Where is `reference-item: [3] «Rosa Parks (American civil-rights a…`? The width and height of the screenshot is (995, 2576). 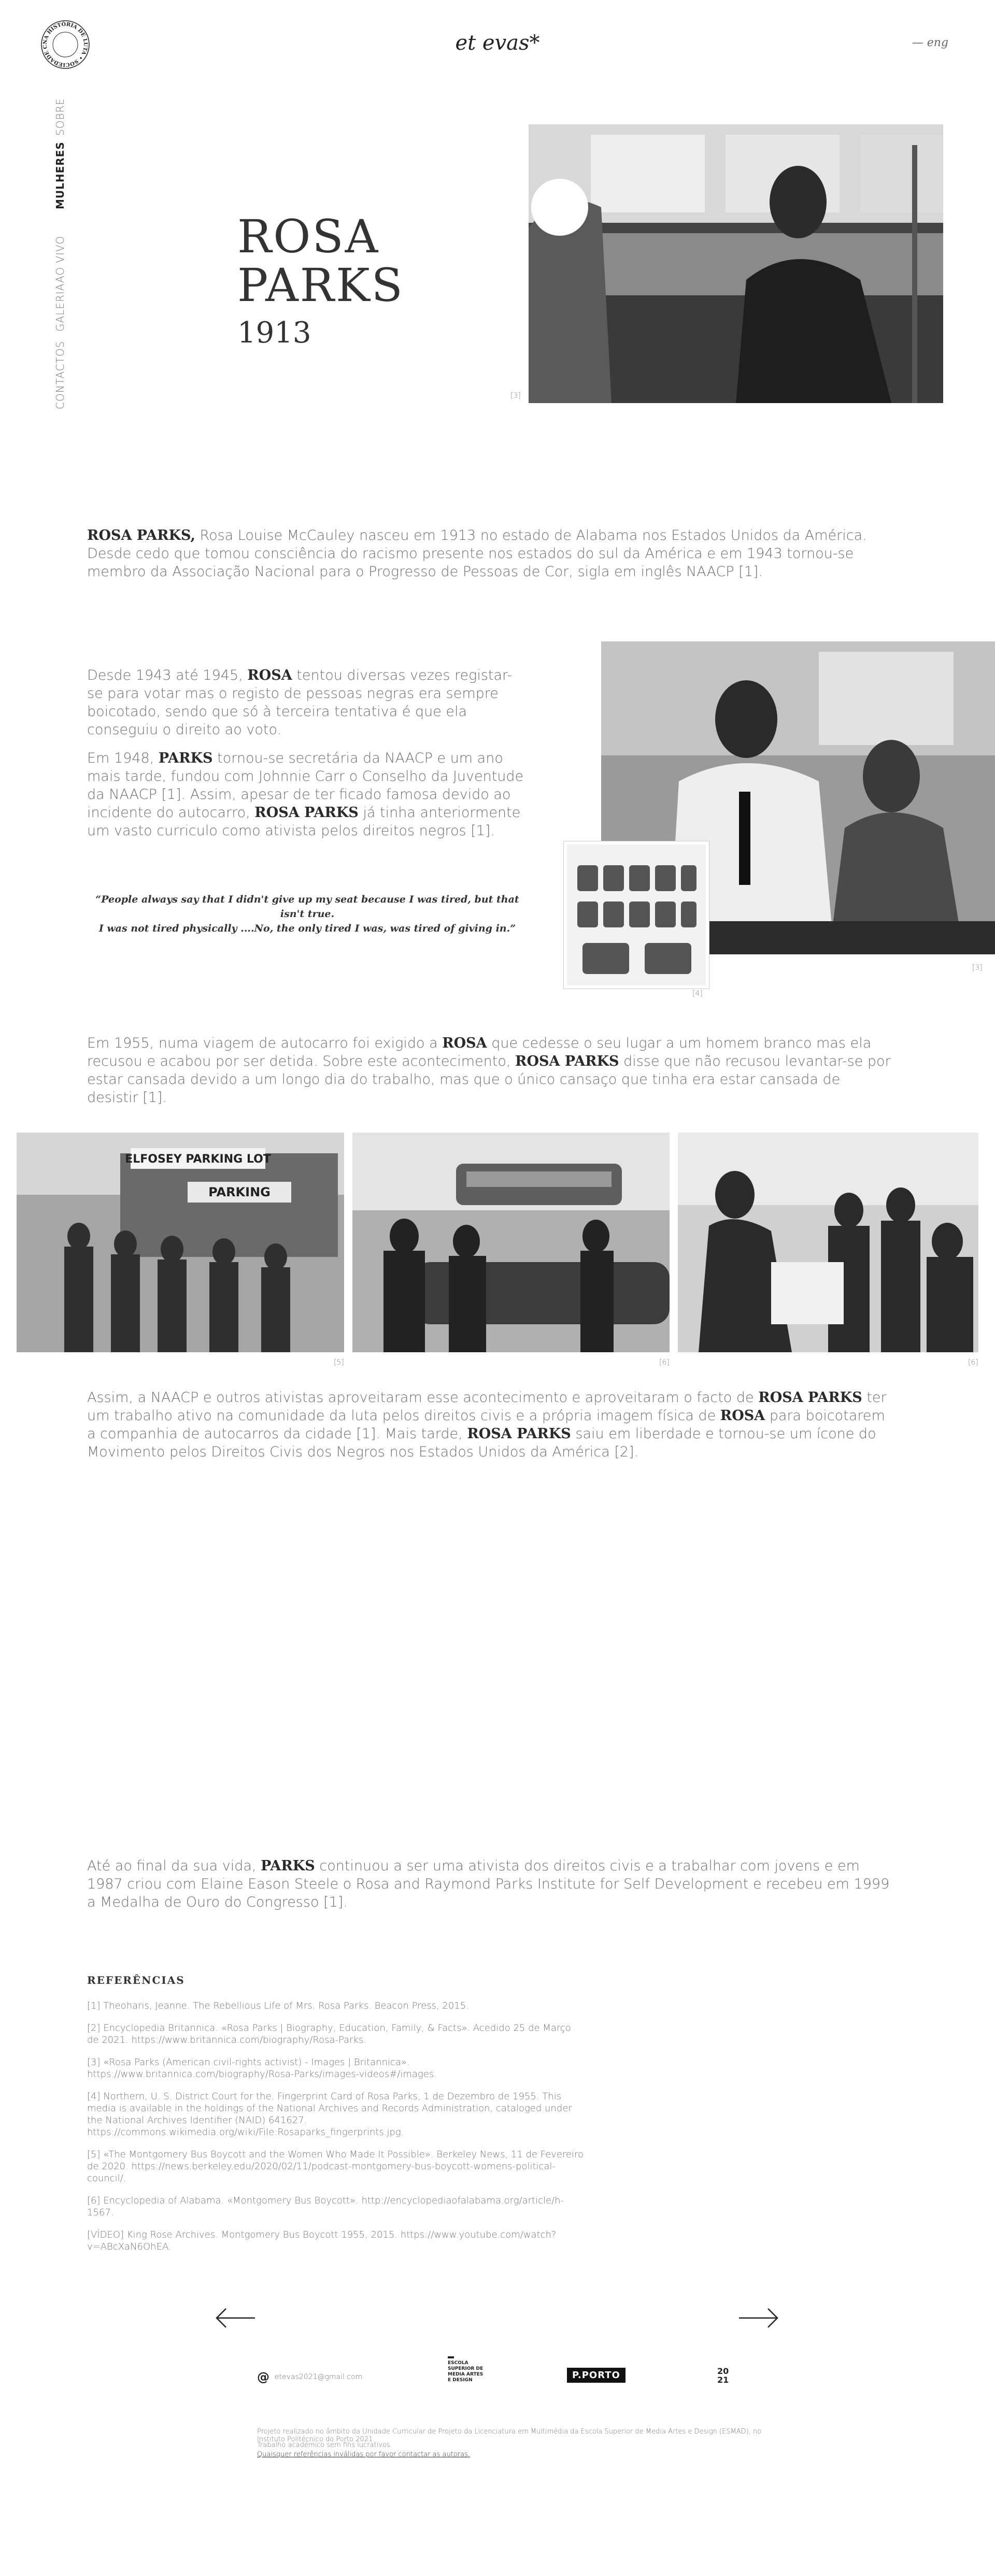 reference-item: [3] «Rosa Parks (American civil-rights a… is located at coordinates (336, 2068).